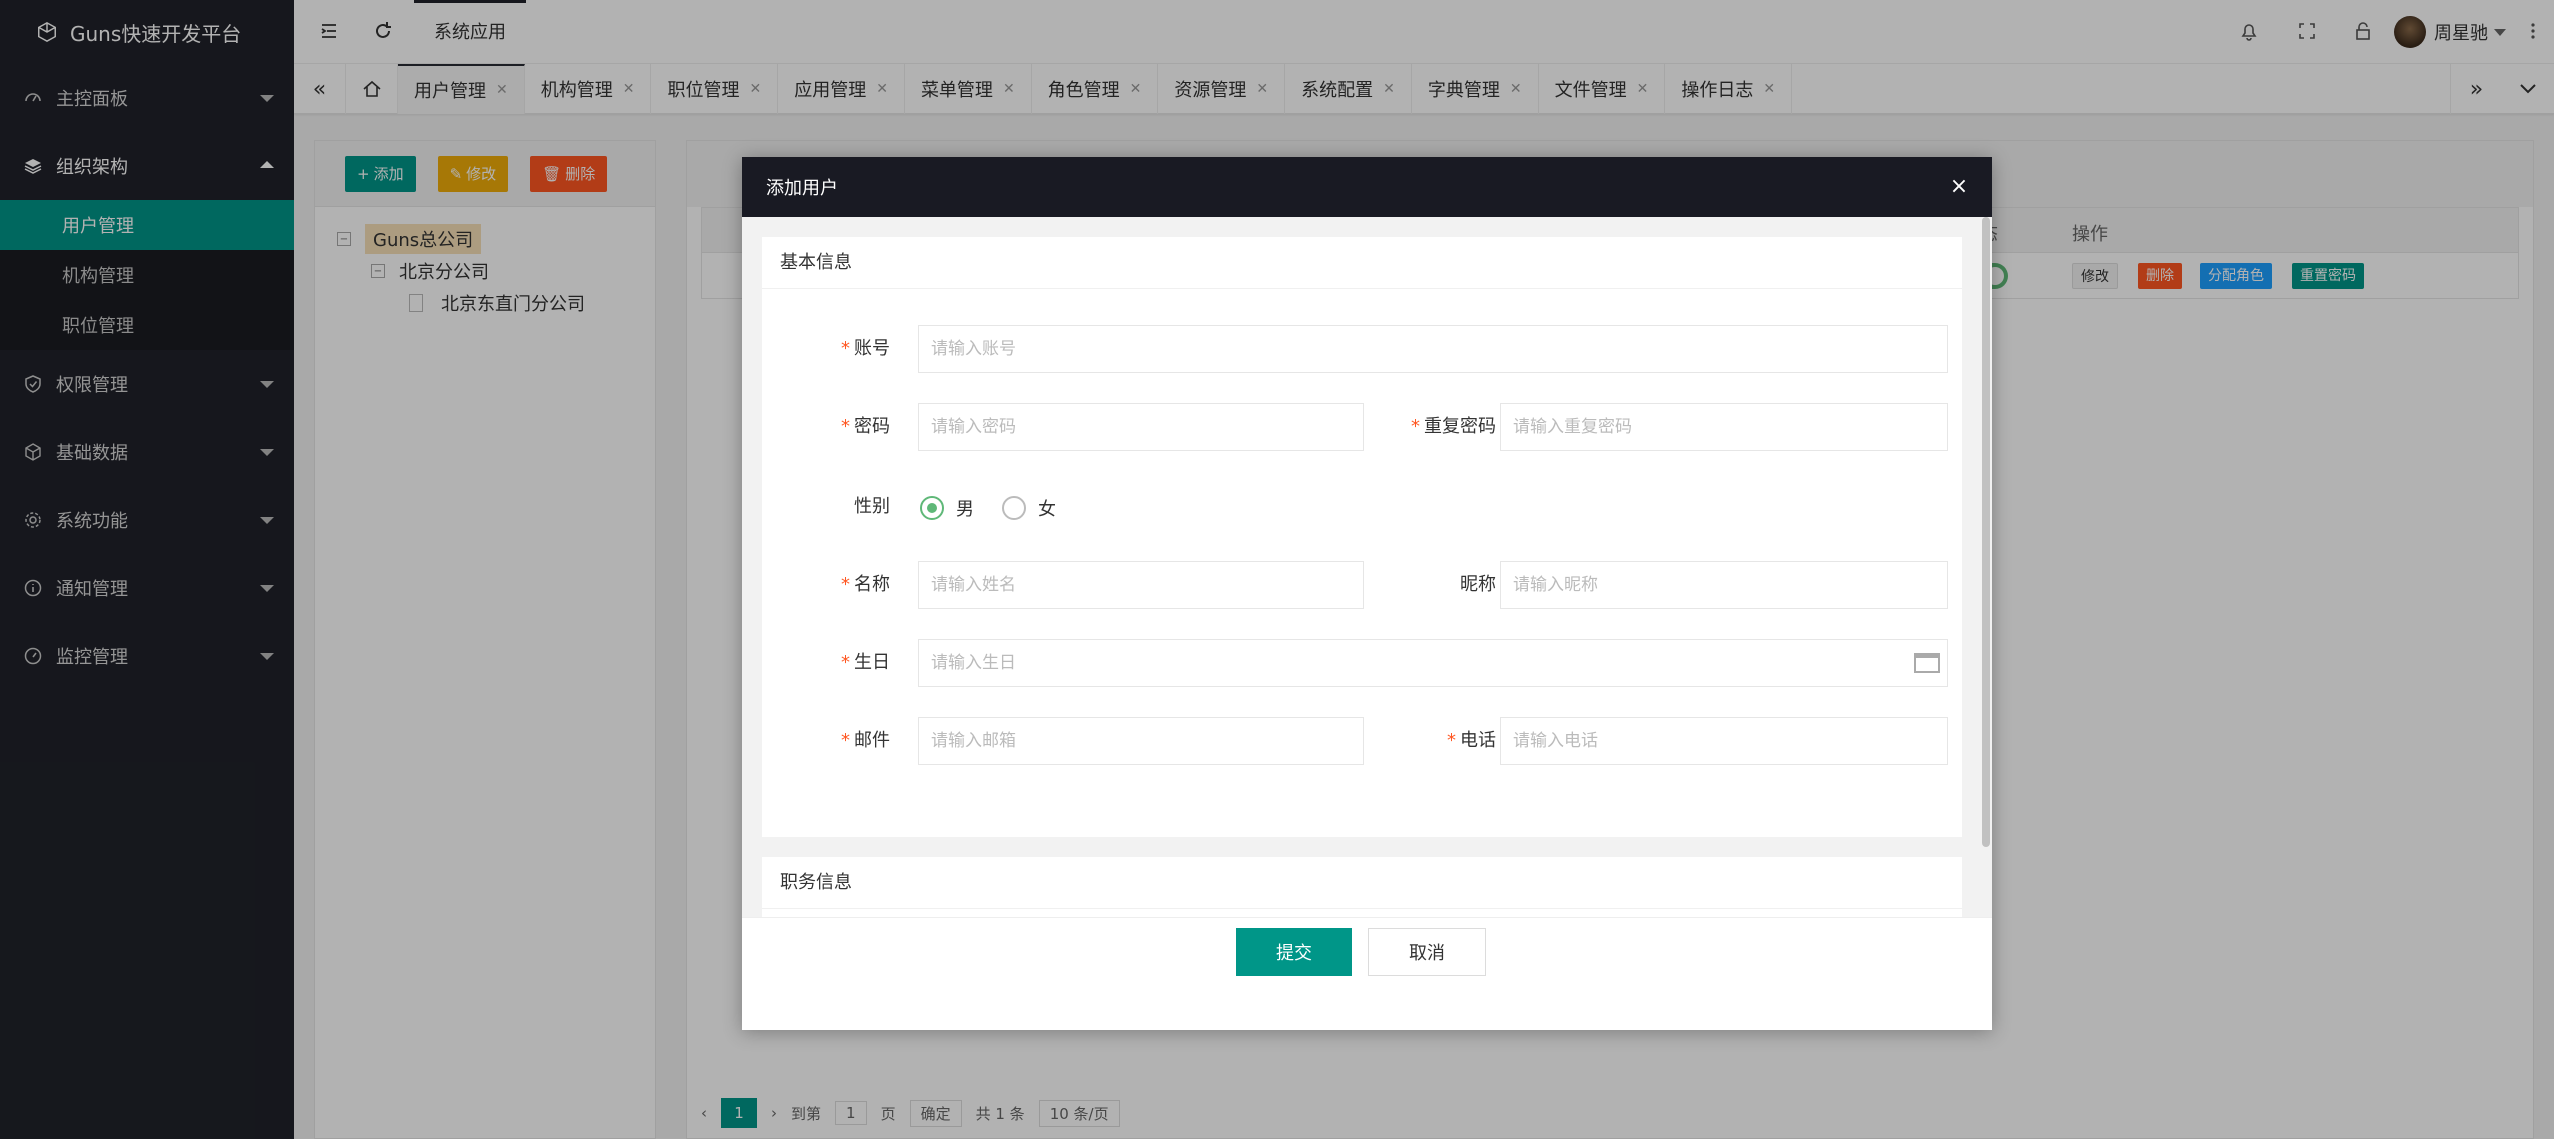 This screenshot has height=1139, width=2554. I want to click on dialog-footer: 提交 取消, so click(1367, 973).